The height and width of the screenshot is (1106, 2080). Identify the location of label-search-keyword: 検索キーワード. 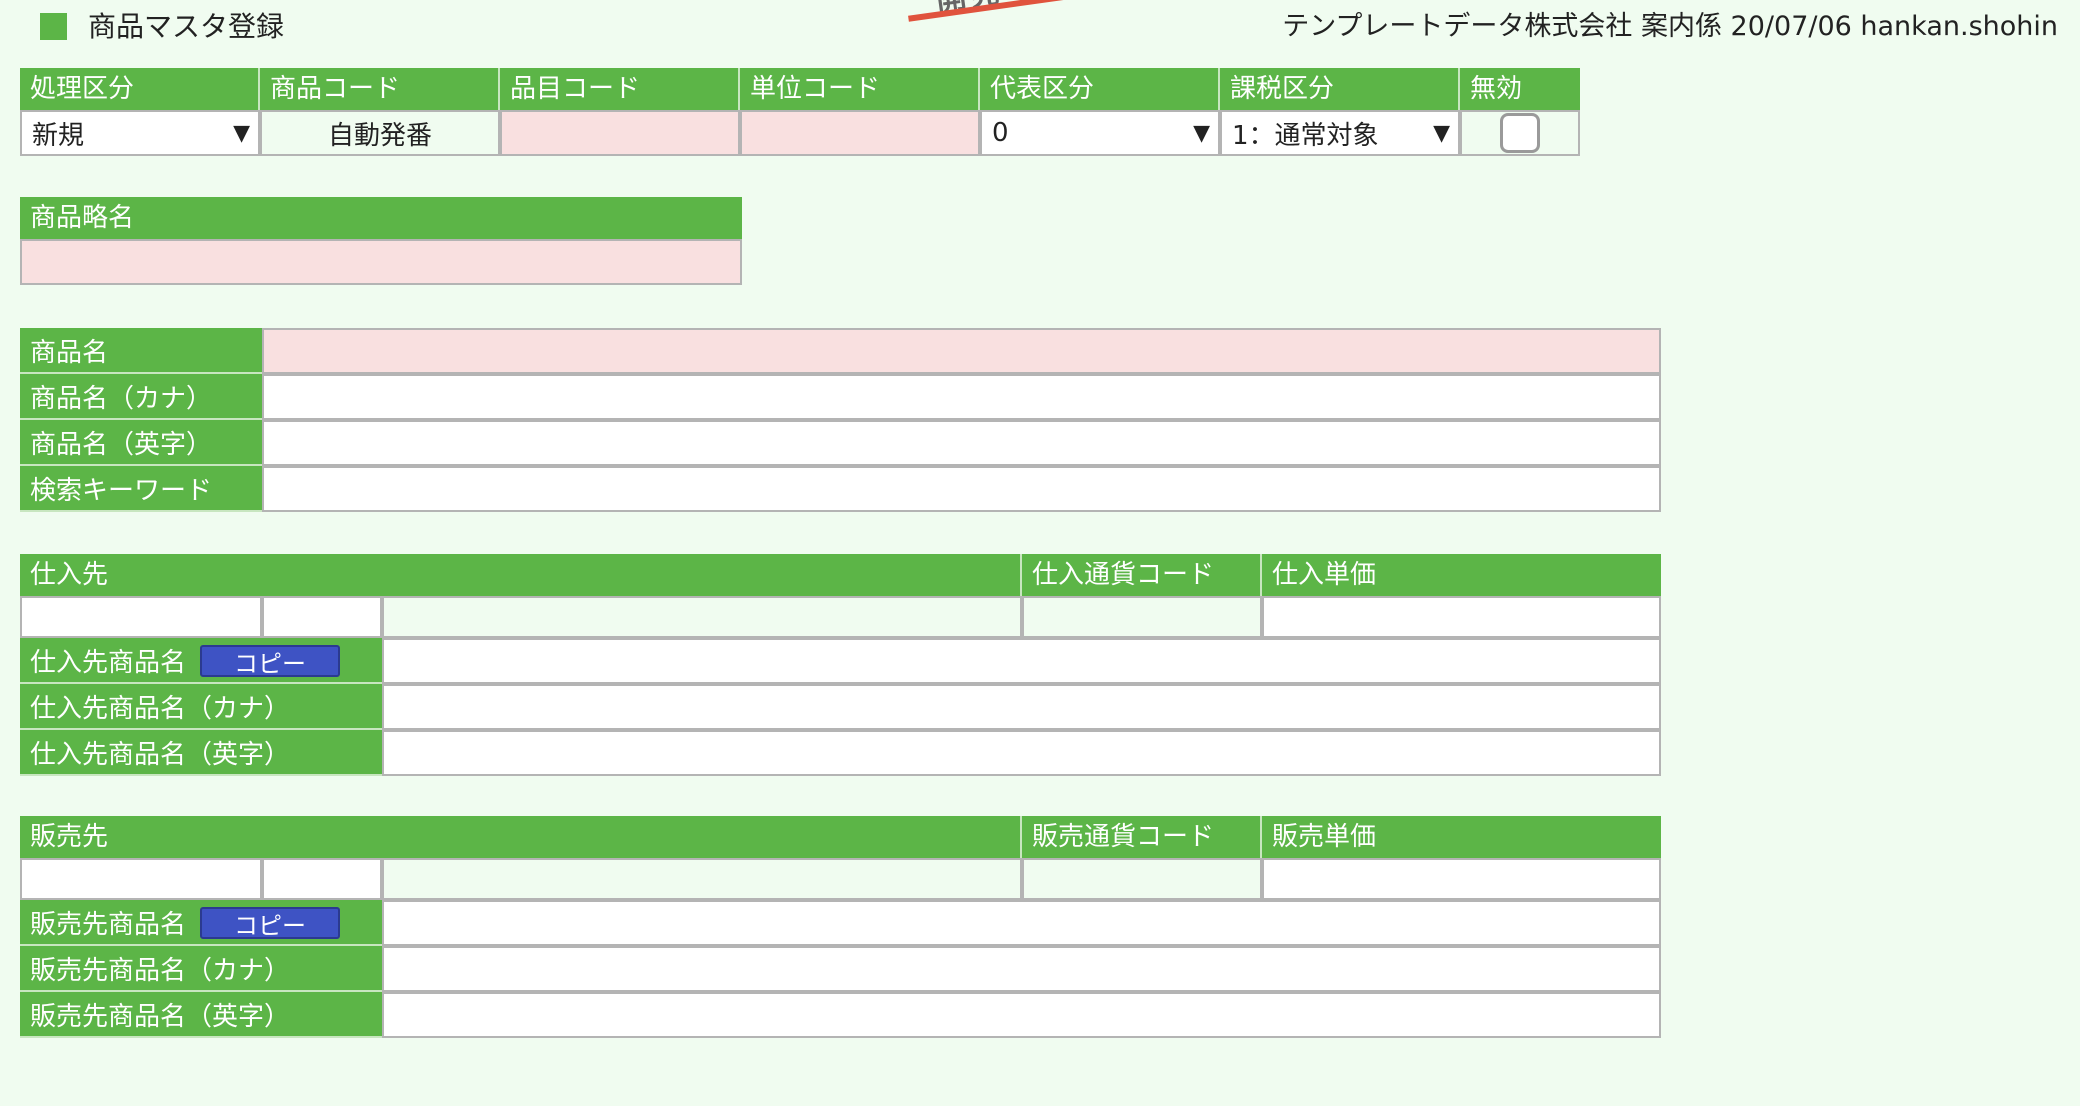
(141, 489).